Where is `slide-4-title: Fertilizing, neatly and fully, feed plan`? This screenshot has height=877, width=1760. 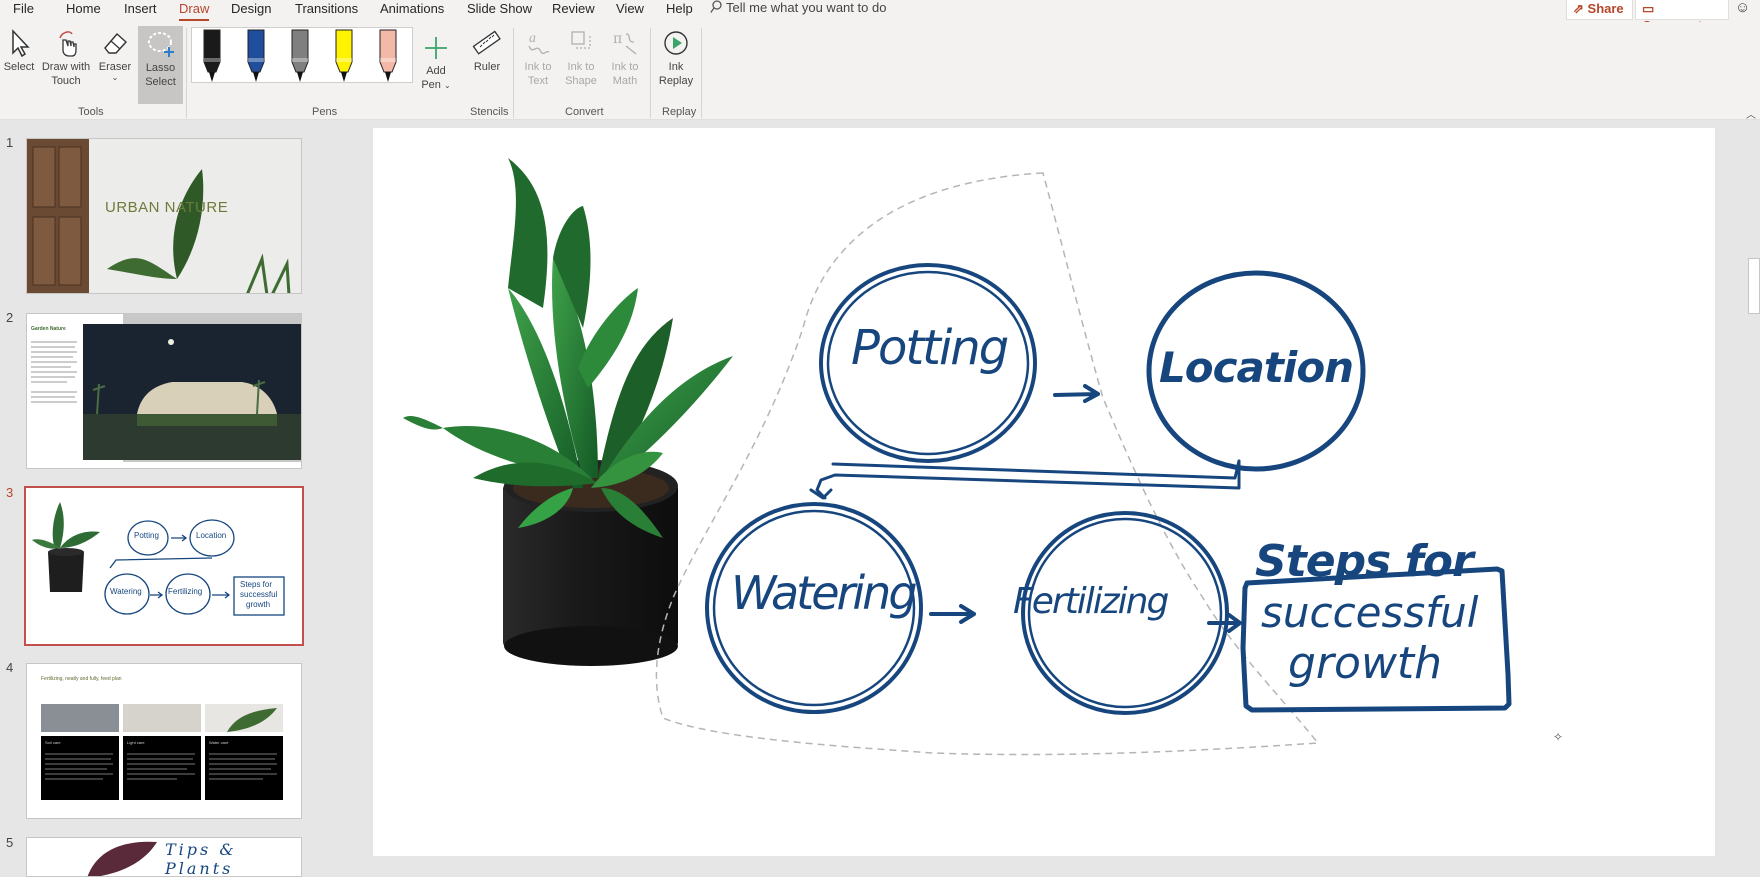
slide-4-title: Fertilizing, neatly and fully, feed plan is located at coordinates (81, 679).